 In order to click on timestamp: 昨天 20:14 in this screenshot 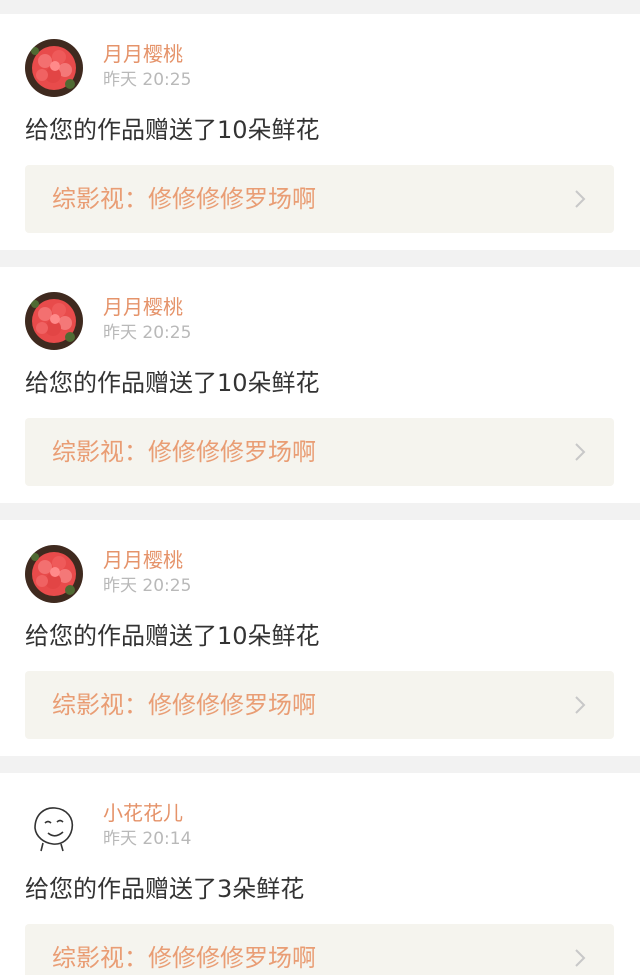, I will do `click(147, 839)`.